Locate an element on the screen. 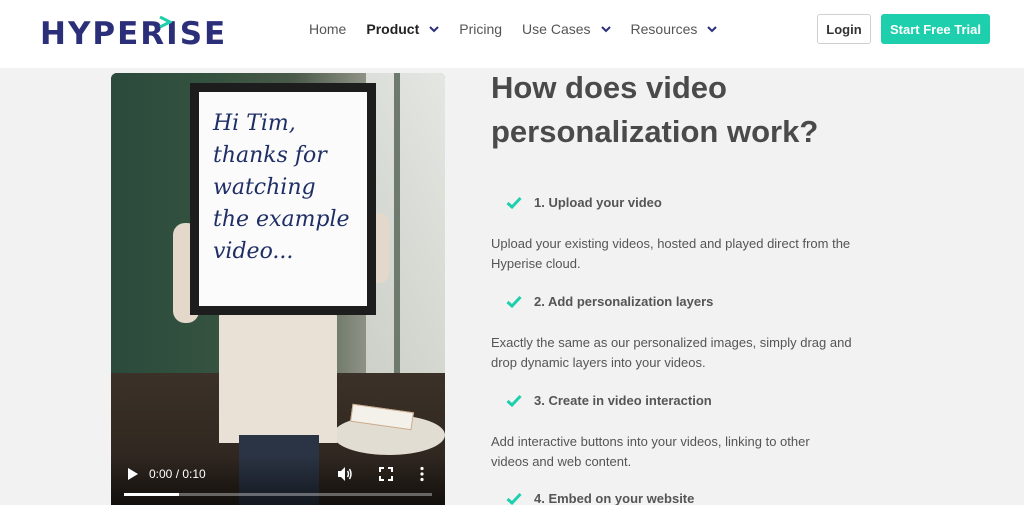 The height and width of the screenshot is (505, 1024). board-line: watching is located at coordinates (264, 187).